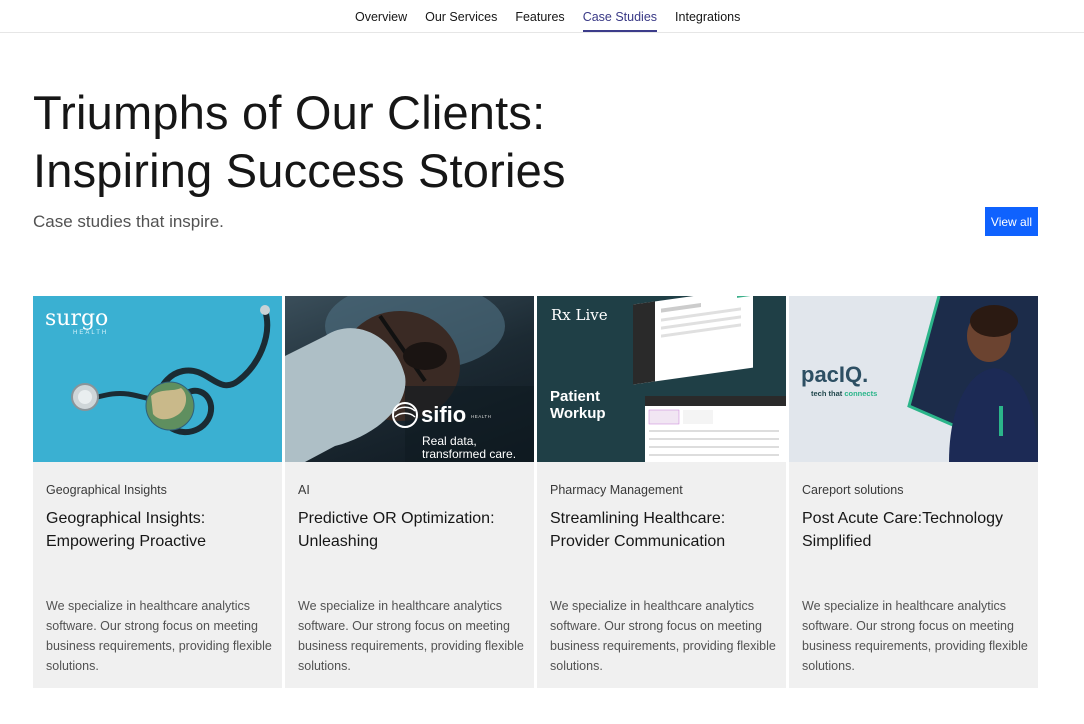  Describe the element at coordinates (578, 405) in the screenshot. I see `patient-workup-heading: Patient Workup` at that location.